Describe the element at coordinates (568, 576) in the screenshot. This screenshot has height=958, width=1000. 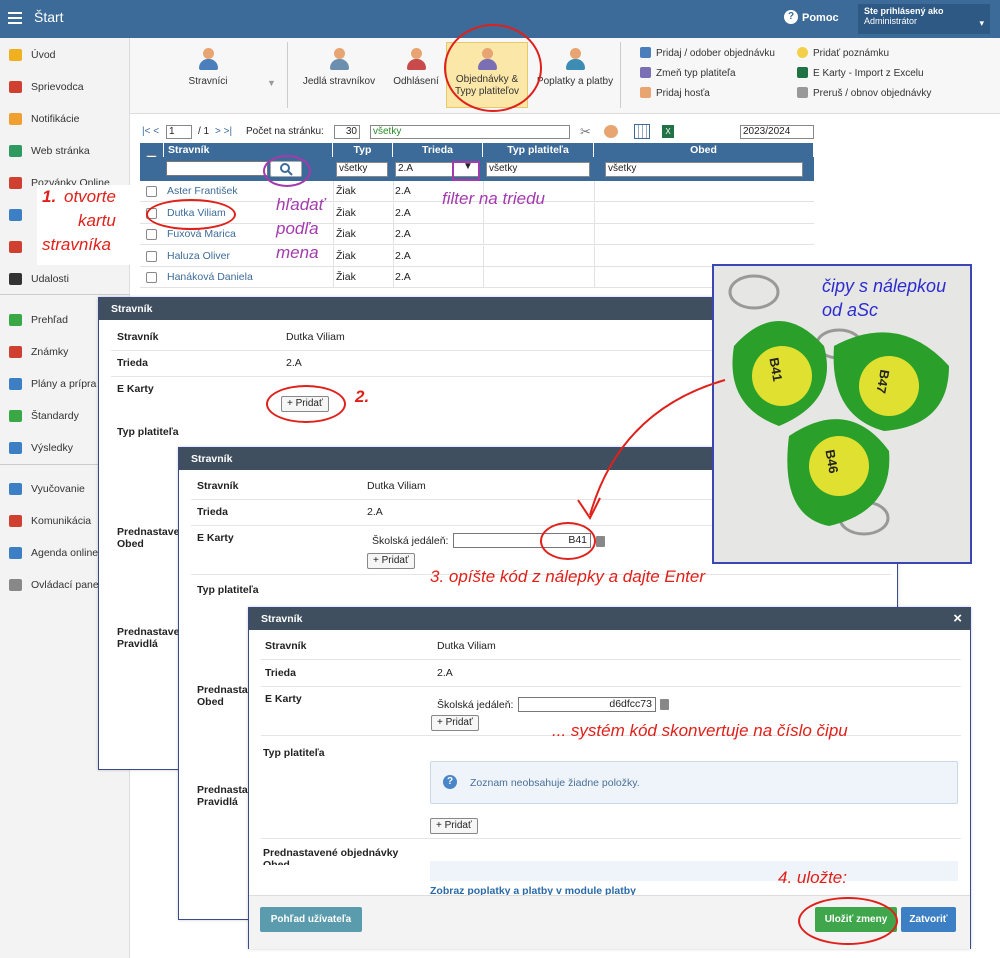
I see `annotation-step3: 3. opíšte kód z nálepky a dajte Enter` at that location.